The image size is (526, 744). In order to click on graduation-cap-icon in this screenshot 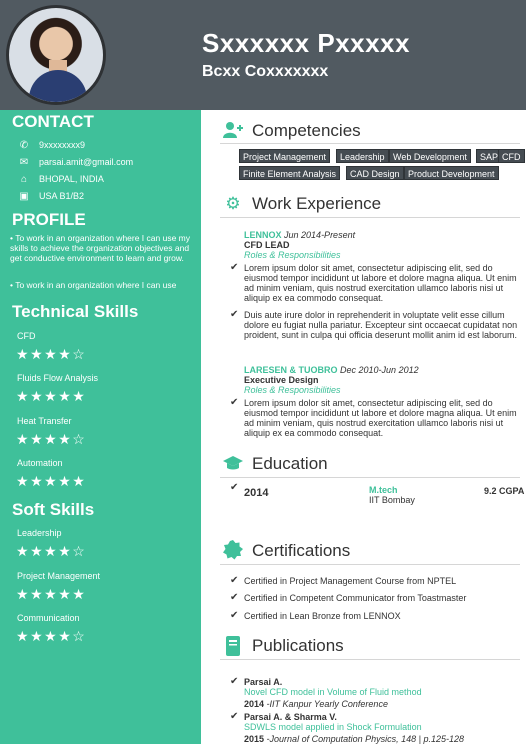, I will do `click(233, 465)`.